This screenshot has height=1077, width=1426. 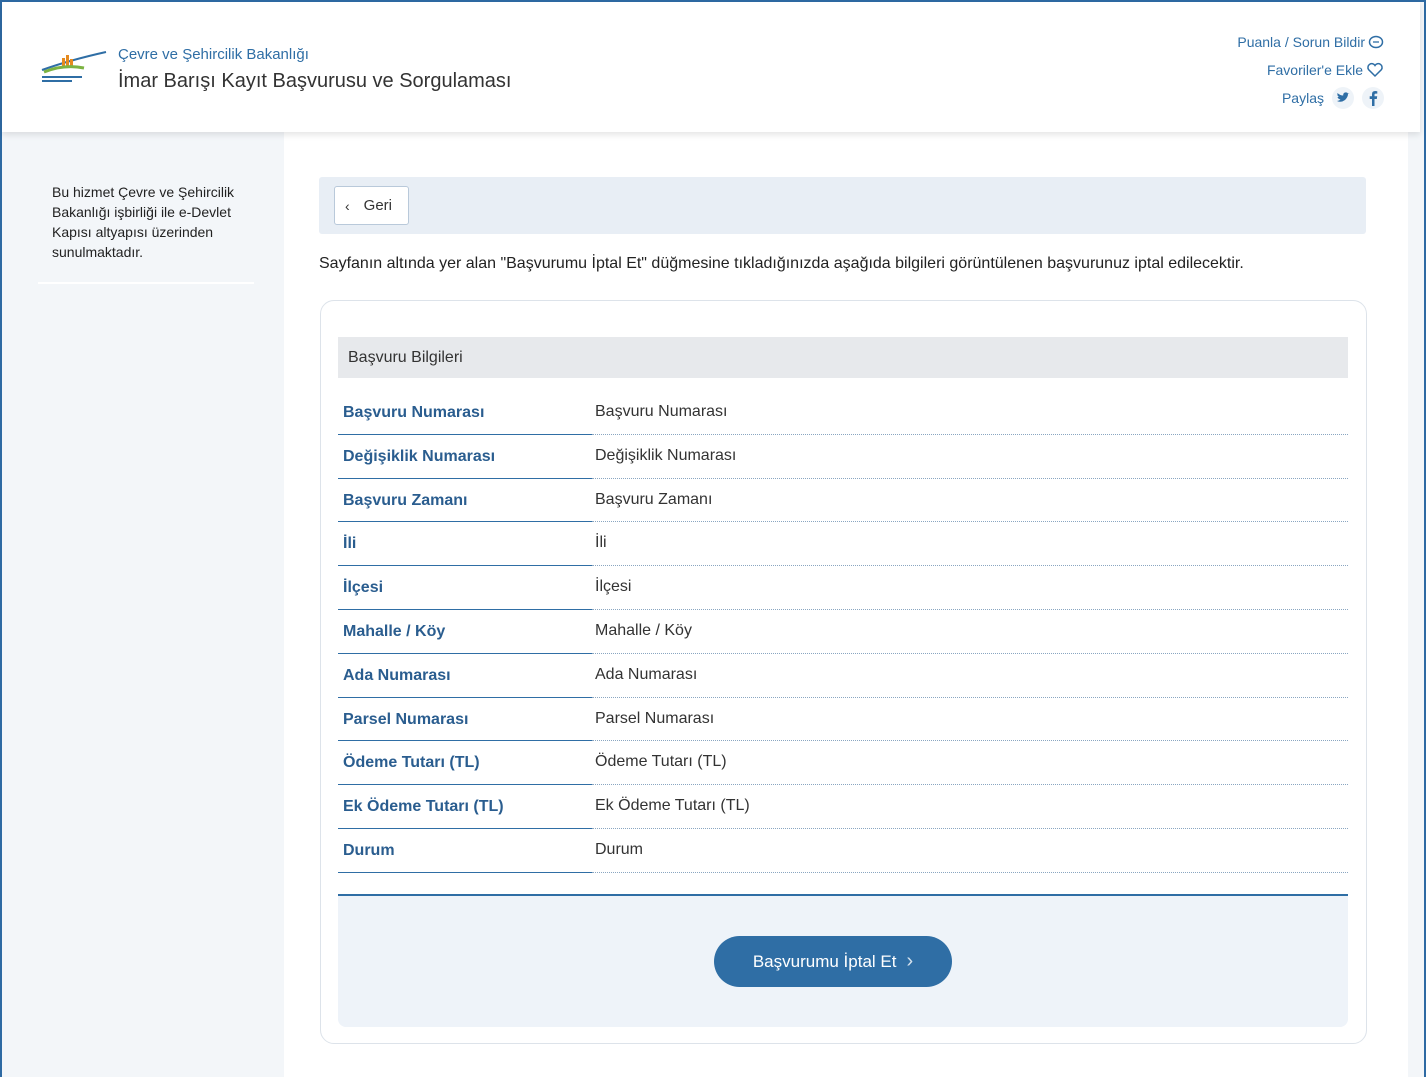 What do you see at coordinates (910, 961) in the screenshot?
I see `chevron-right-icon: ›` at bounding box center [910, 961].